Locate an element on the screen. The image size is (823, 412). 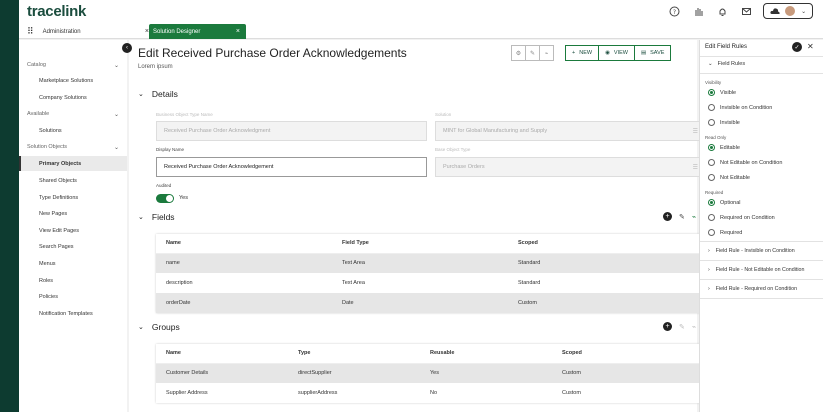
sidebar-section-available: Available ⌄ is located at coordinates (73, 114).